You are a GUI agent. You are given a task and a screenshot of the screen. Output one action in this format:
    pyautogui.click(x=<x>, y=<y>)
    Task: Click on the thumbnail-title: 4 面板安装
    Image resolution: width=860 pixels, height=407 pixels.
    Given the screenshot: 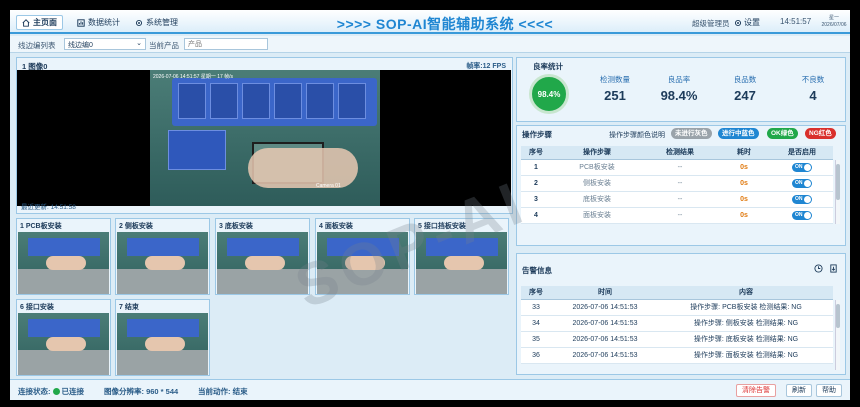 What is the action you would take?
    pyautogui.click(x=336, y=226)
    